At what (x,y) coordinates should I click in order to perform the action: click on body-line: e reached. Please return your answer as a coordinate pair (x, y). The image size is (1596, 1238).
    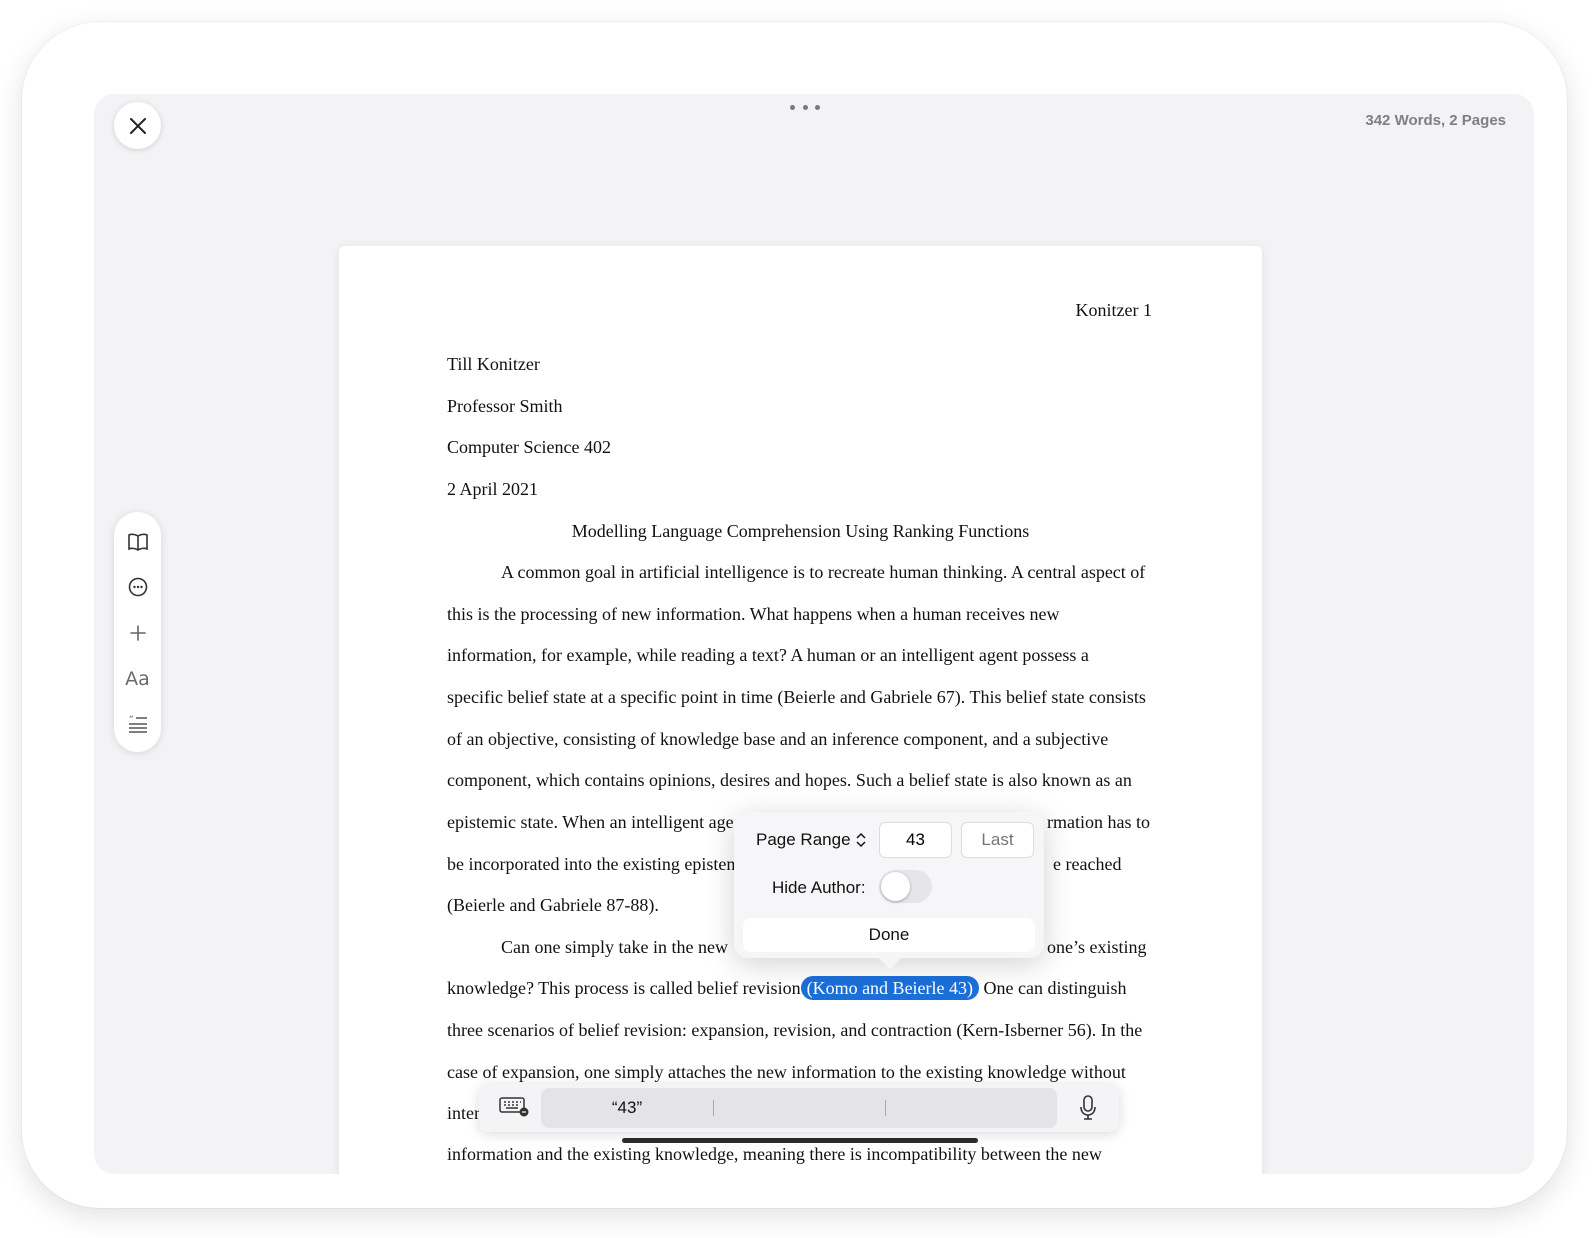
    Looking at the image, I should click on (1087, 864).